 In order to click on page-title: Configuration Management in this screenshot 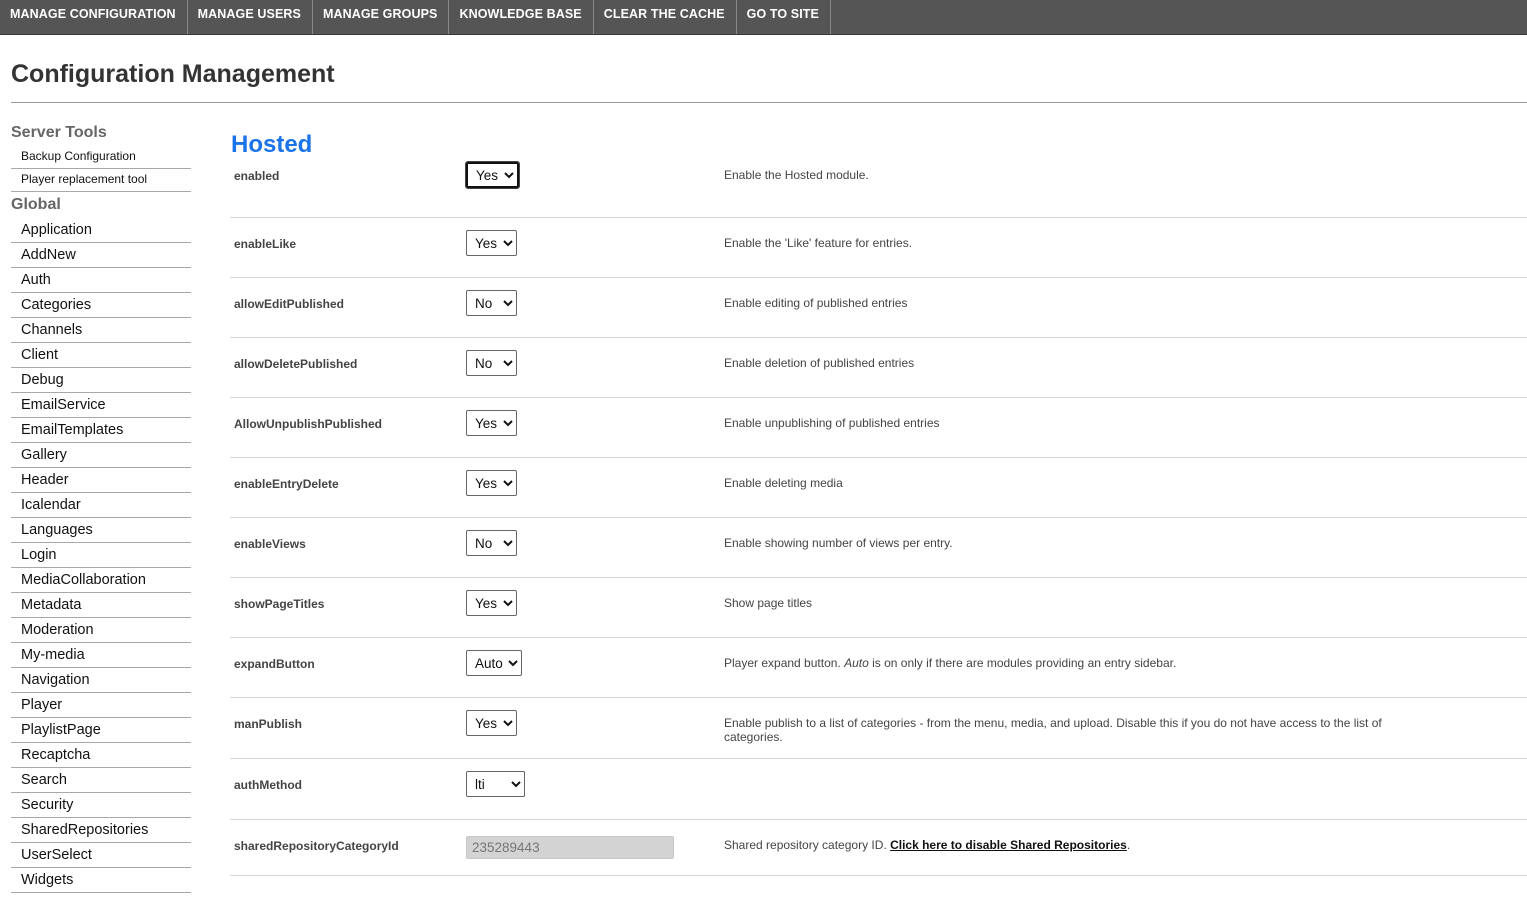, I will do `click(173, 74)`.